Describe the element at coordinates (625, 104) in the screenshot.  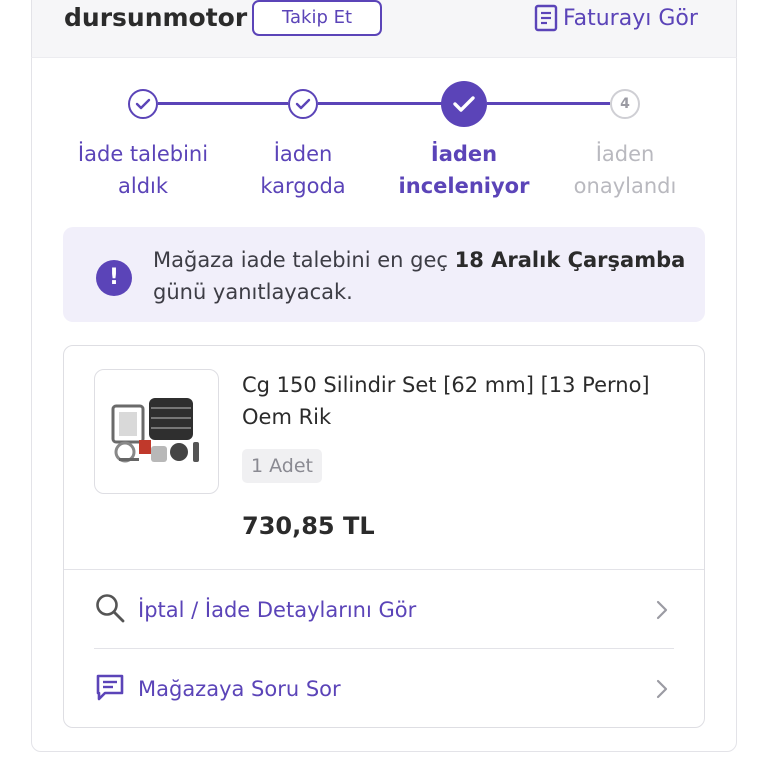
I see `step-4-number: 4` at that location.